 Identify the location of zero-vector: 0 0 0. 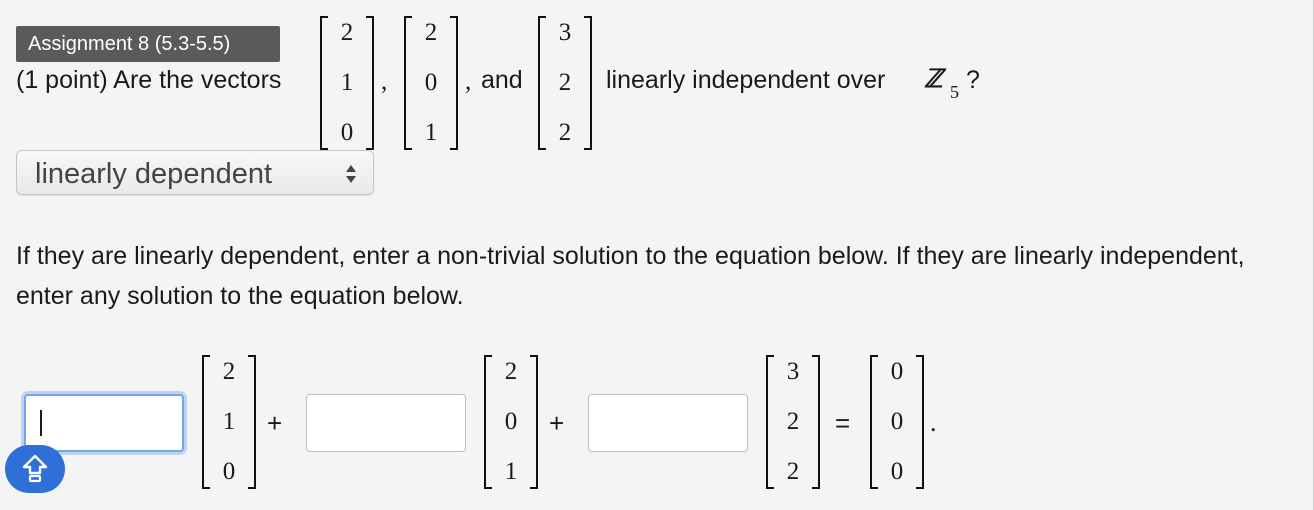
(897, 422).